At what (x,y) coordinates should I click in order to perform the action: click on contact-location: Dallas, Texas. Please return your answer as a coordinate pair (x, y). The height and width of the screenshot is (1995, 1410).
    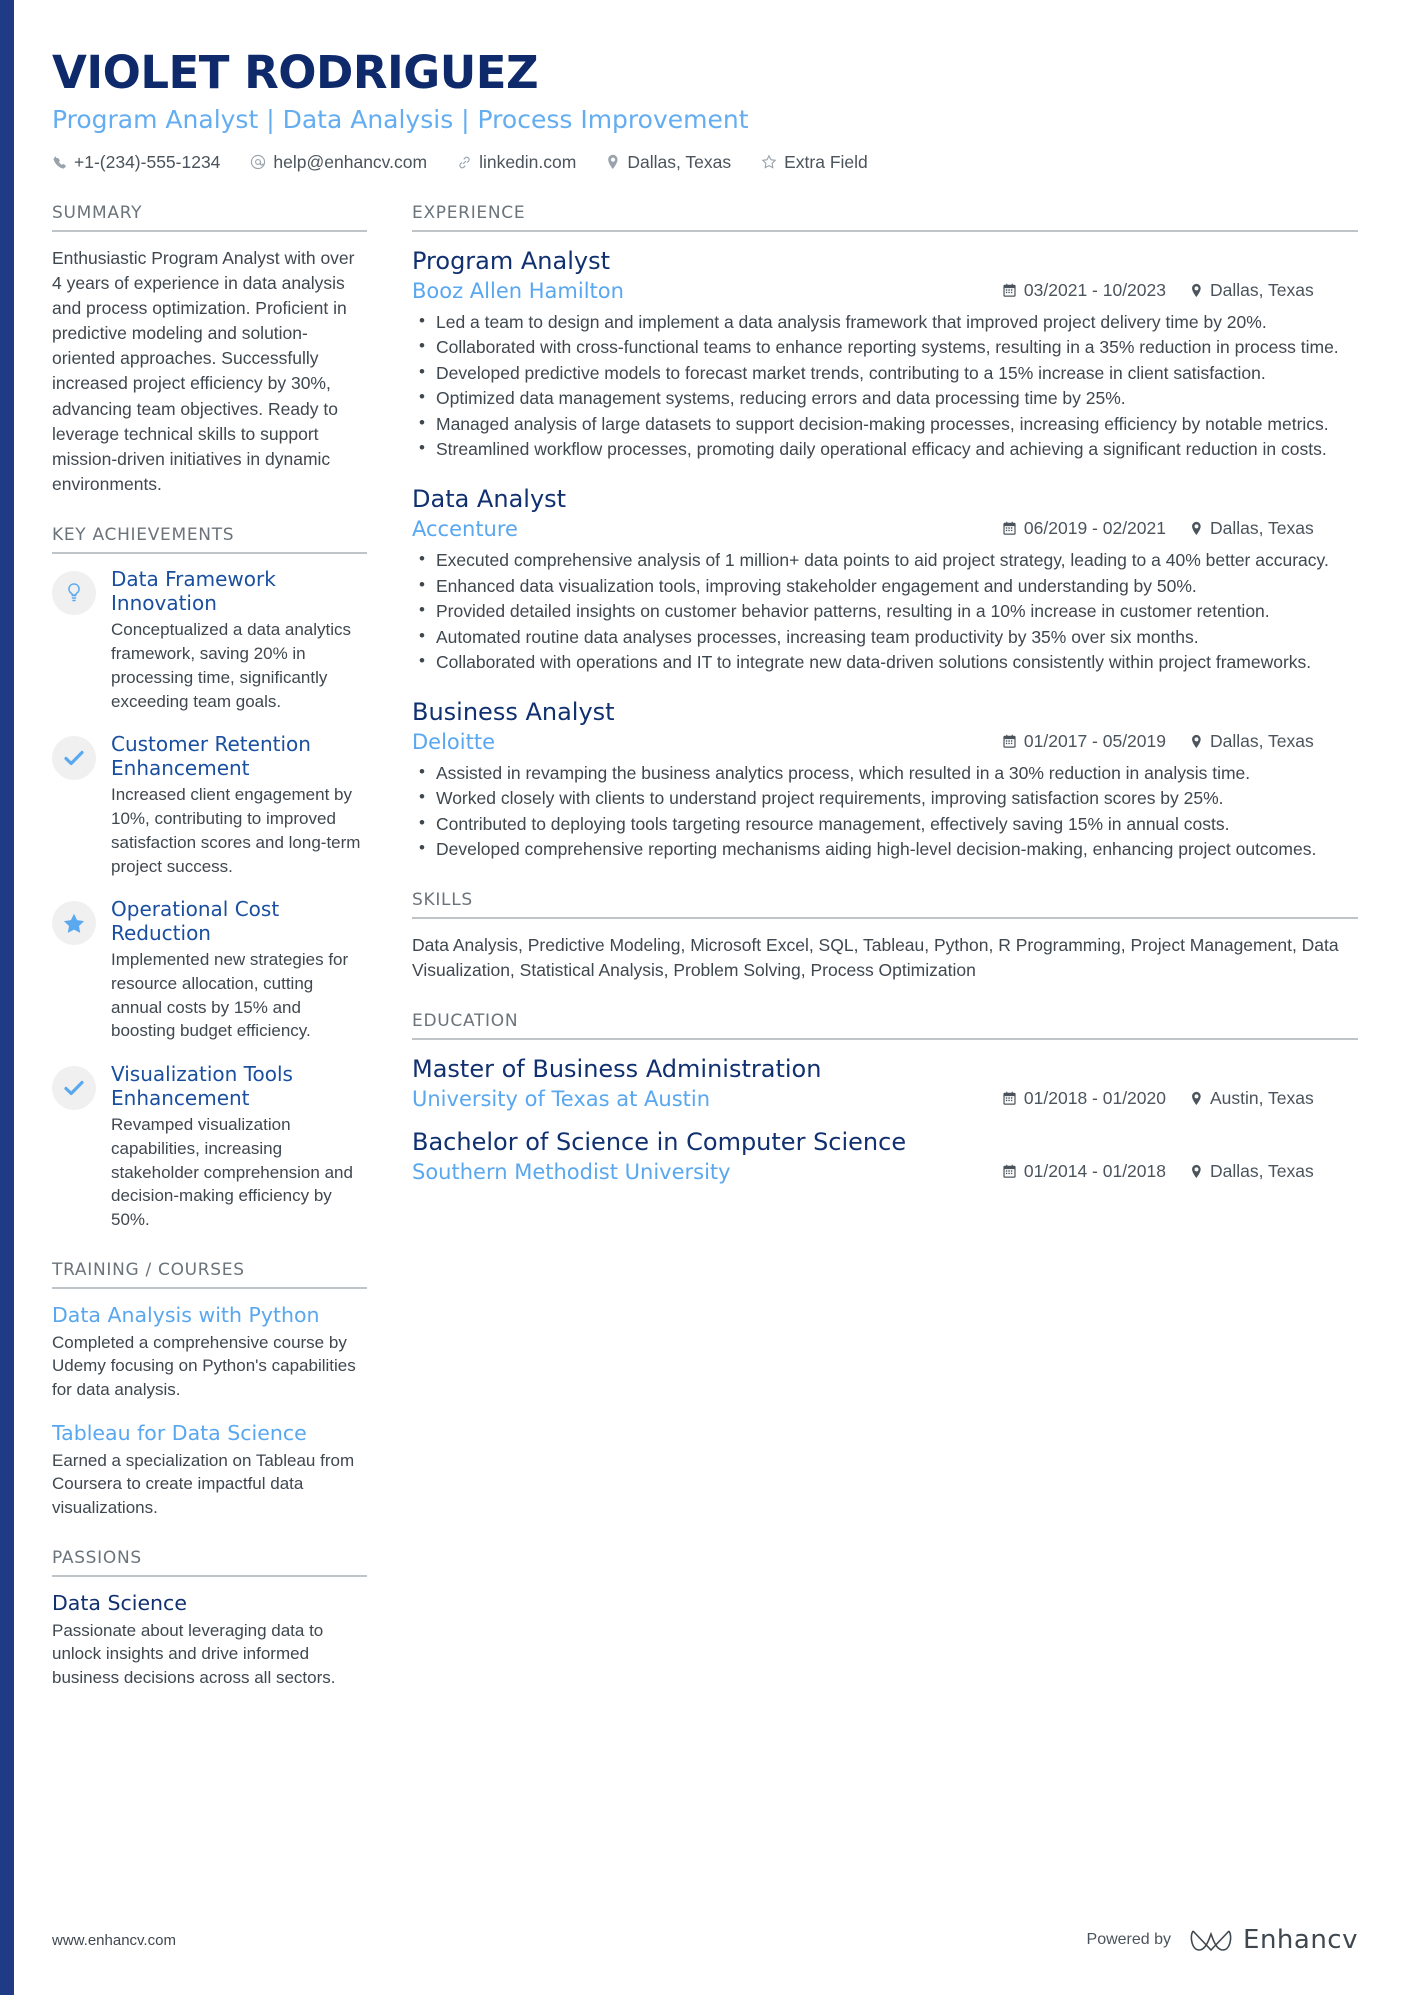
    Looking at the image, I should click on (668, 162).